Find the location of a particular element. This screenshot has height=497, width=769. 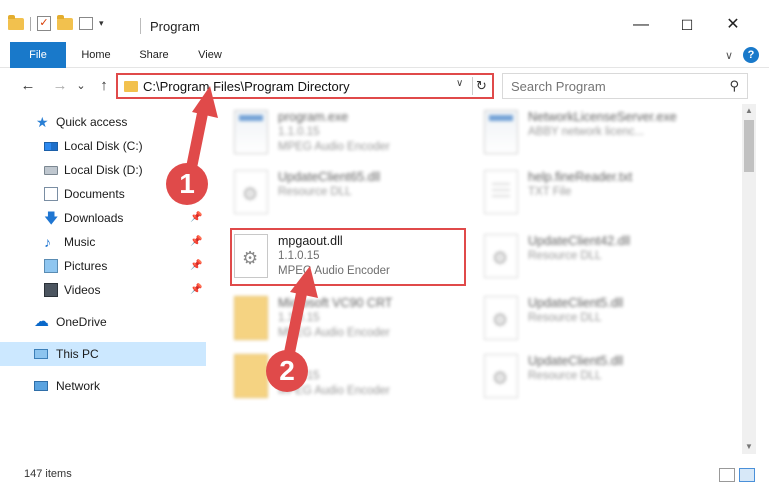

refresh-icon: ↻ is located at coordinates (481, 86).